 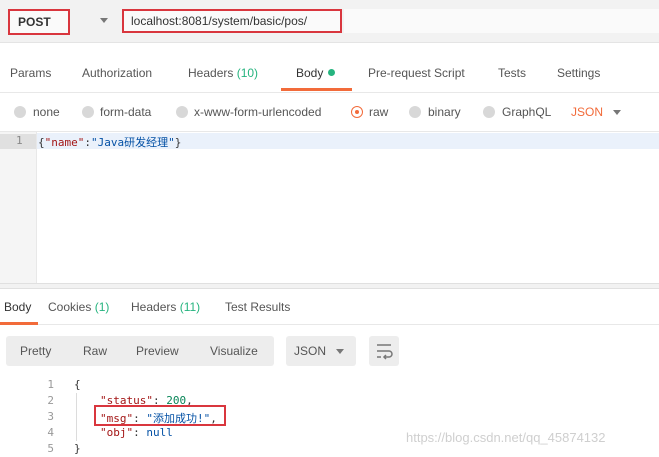 What do you see at coordinates (310, 351) in the screenshot?
I see `response-format-label: JSON` at bounding box center [310, 351].